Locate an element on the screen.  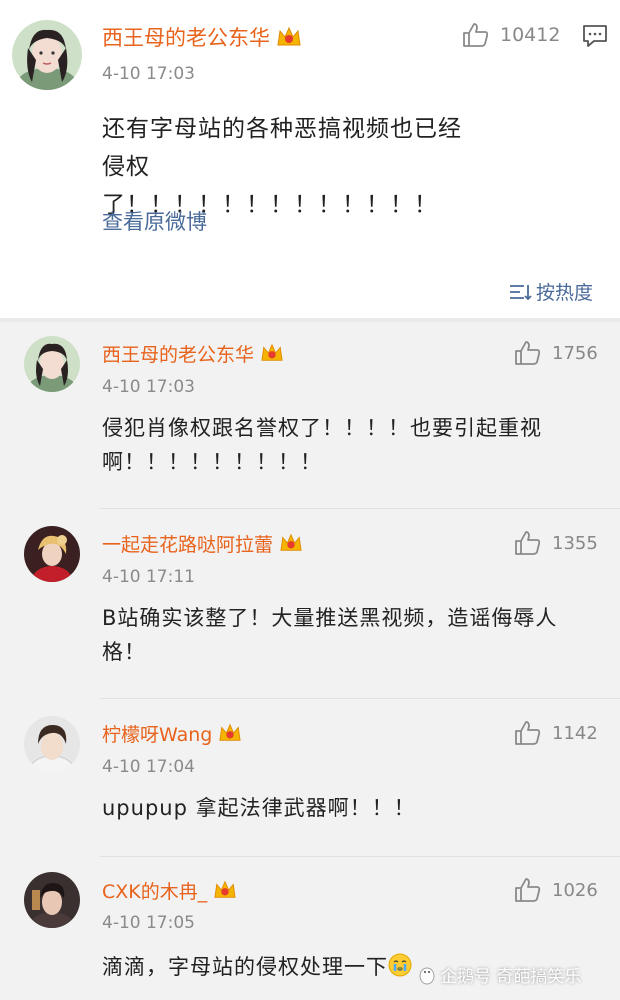
sort-by-hot-button: 按热度 is located at coordinates (550, 291).